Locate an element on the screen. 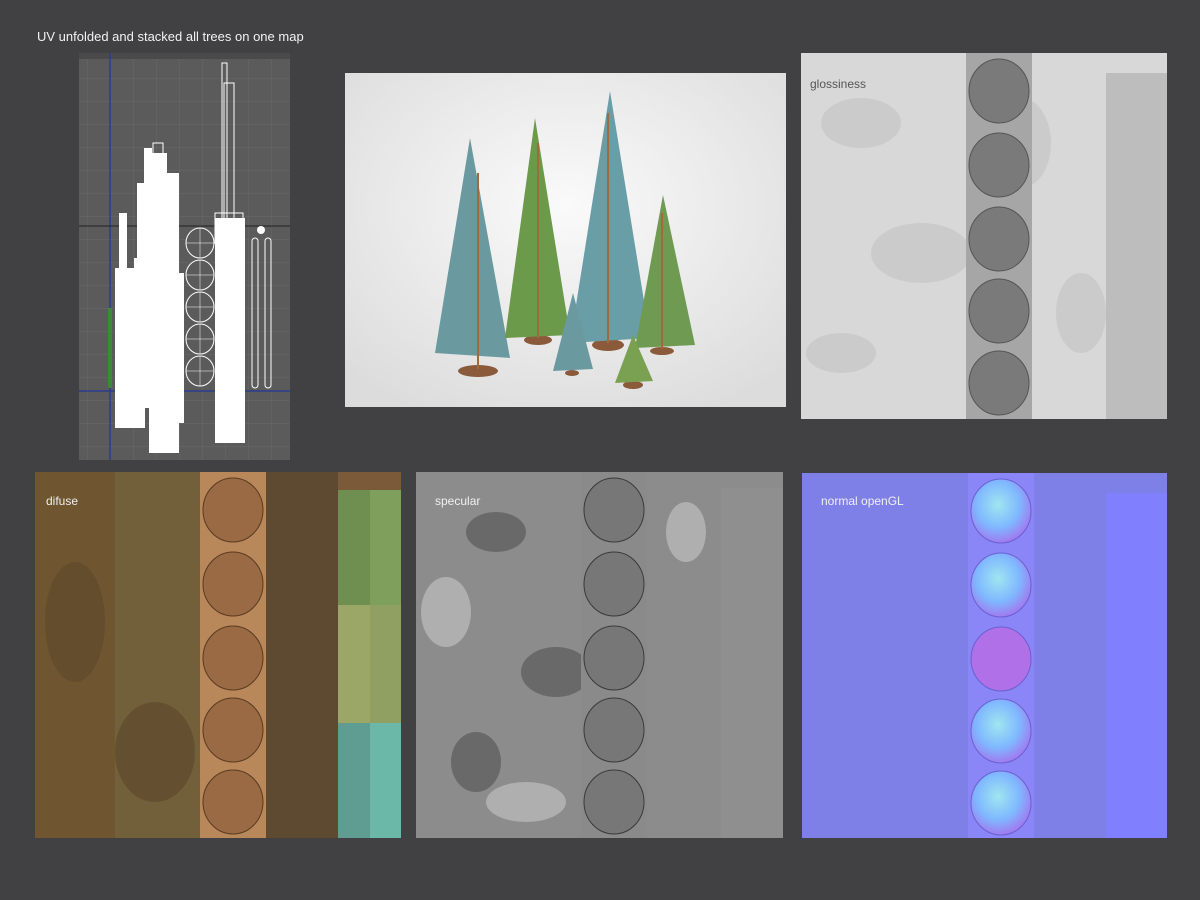 The width and height of the screenshot is (1200, 900). normal-label: normal openGL is located at coordinates (862, 501).